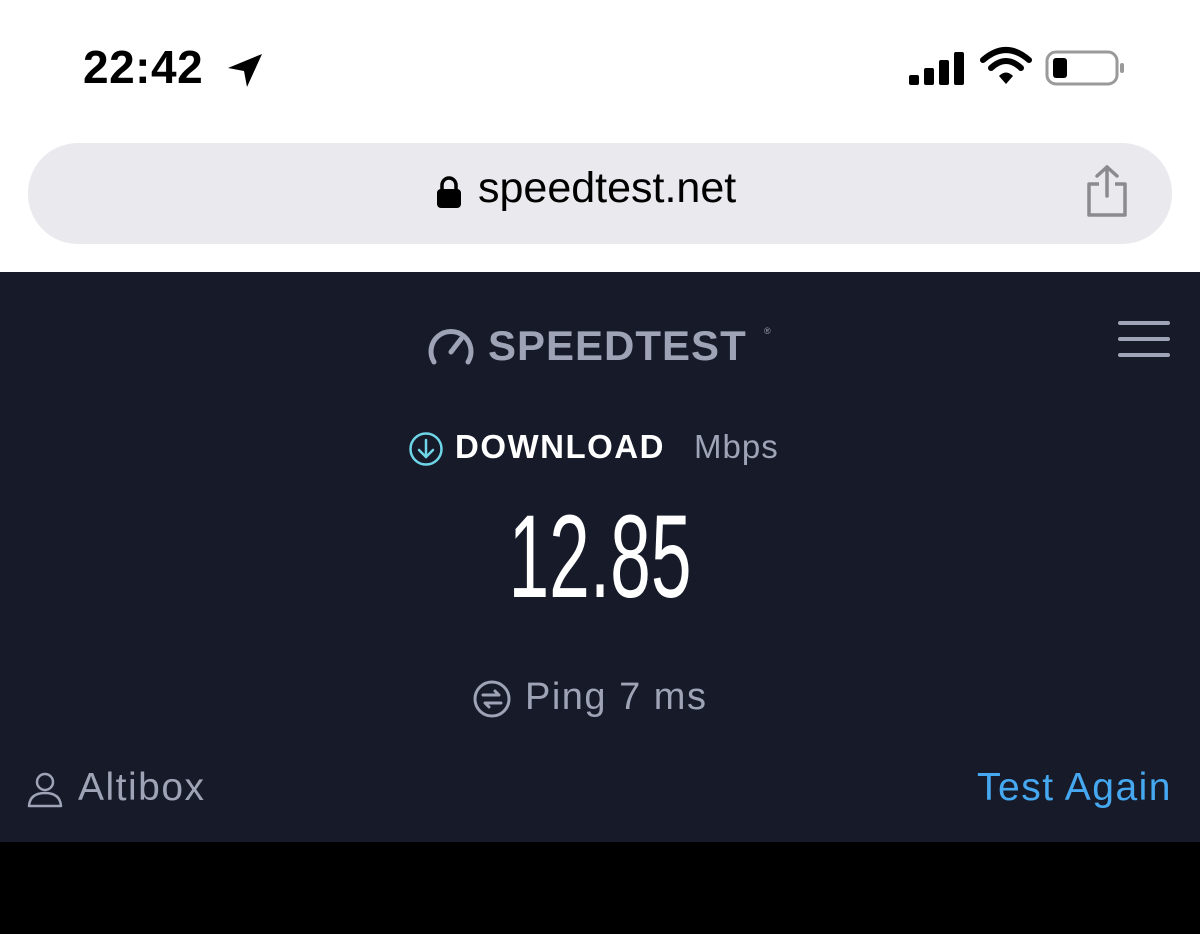 This screenshot has height=934, width=1200. Describe the element at coordinates (600, 888) in the screenshot. I see `bottom-area` at that location.